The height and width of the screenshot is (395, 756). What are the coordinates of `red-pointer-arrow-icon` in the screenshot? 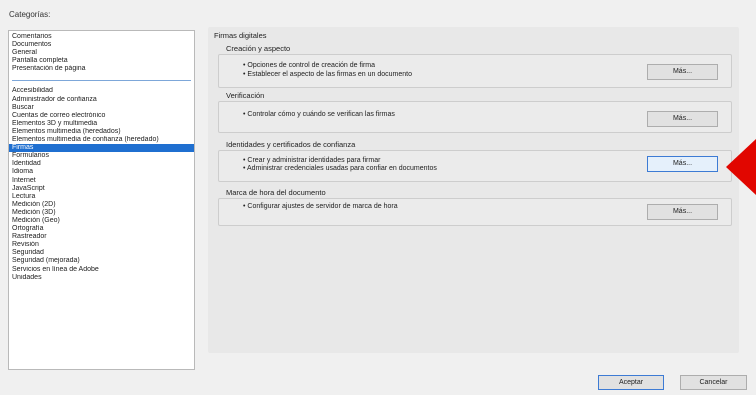 It's located at (741, 167).